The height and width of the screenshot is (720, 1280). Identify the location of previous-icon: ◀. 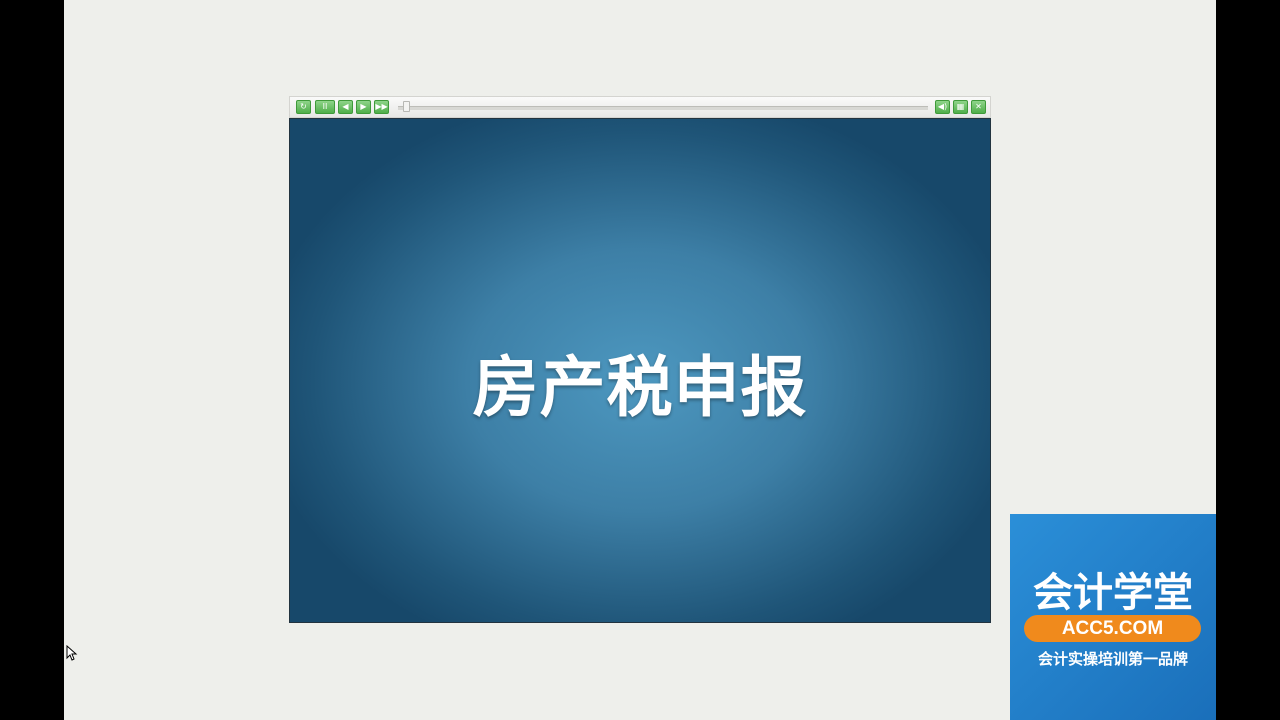
(345, 106).